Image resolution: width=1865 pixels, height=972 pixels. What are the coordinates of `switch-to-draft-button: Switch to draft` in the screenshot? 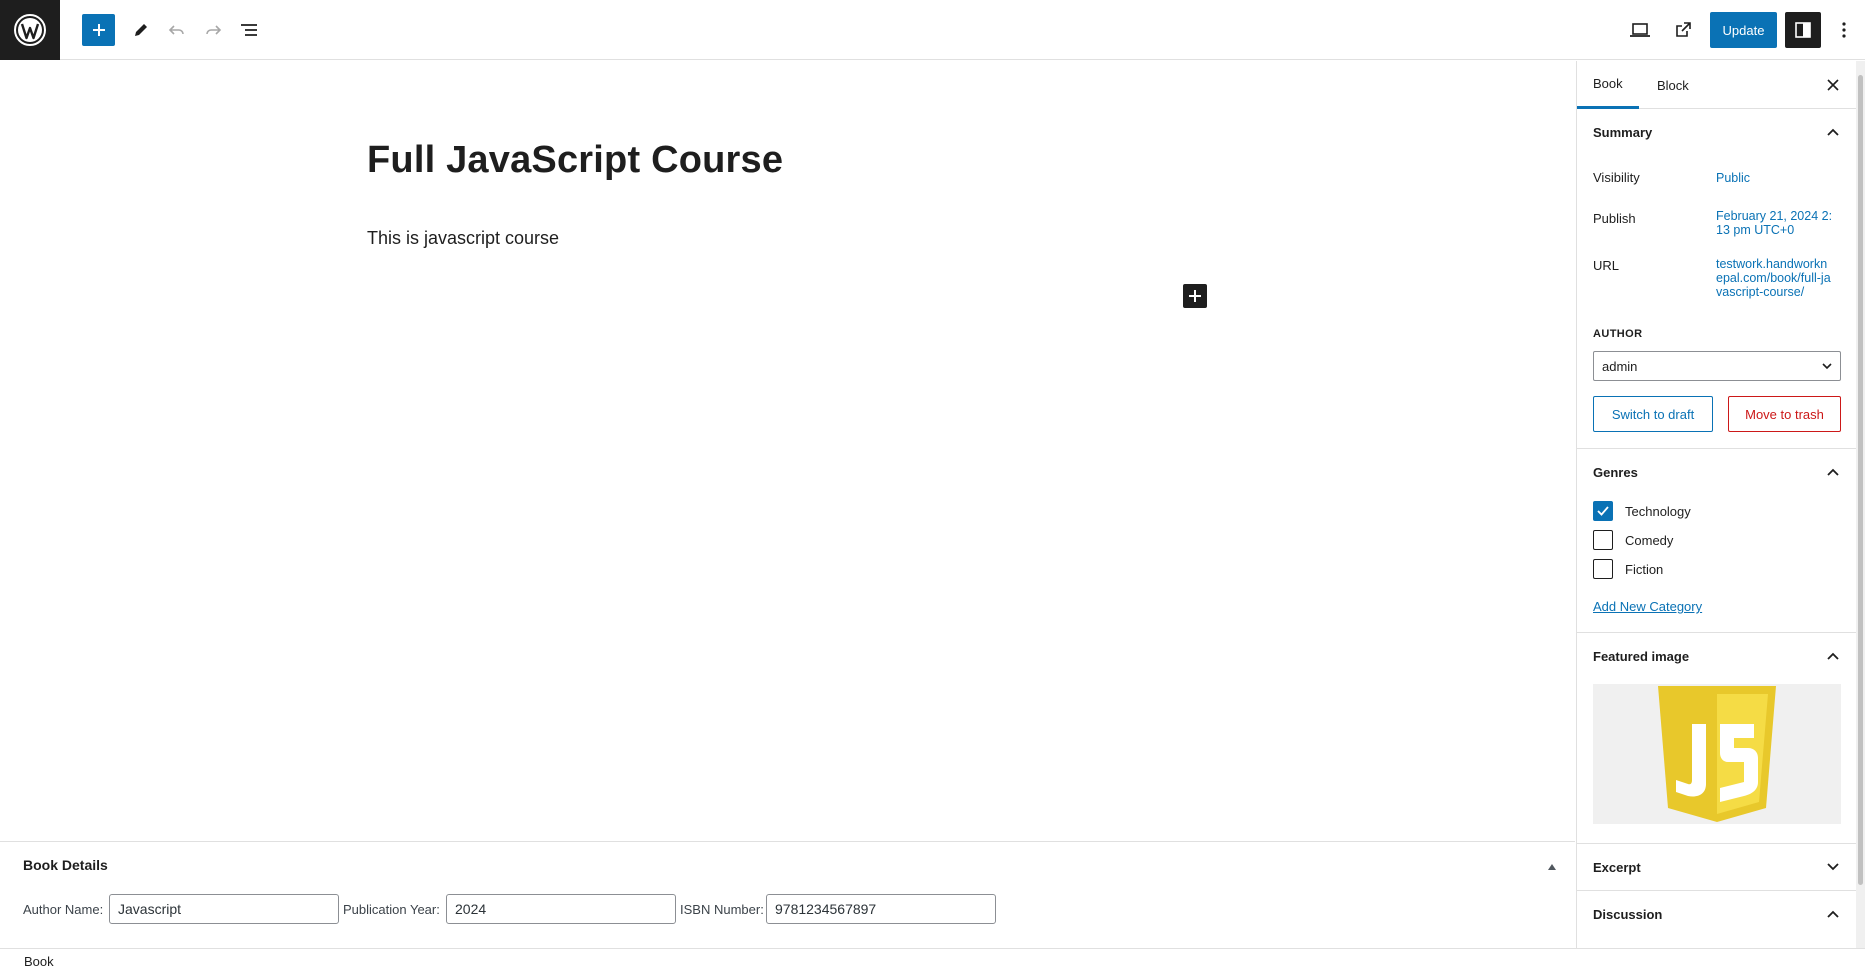 It's located at (1653, 414).